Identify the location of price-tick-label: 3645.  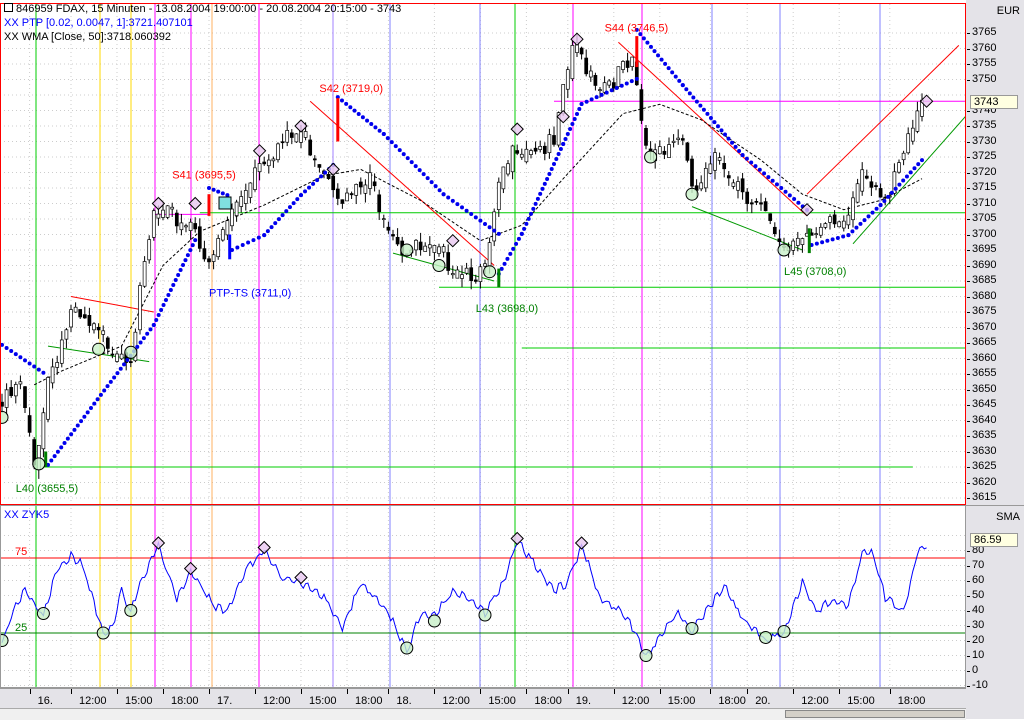
(984, 404).